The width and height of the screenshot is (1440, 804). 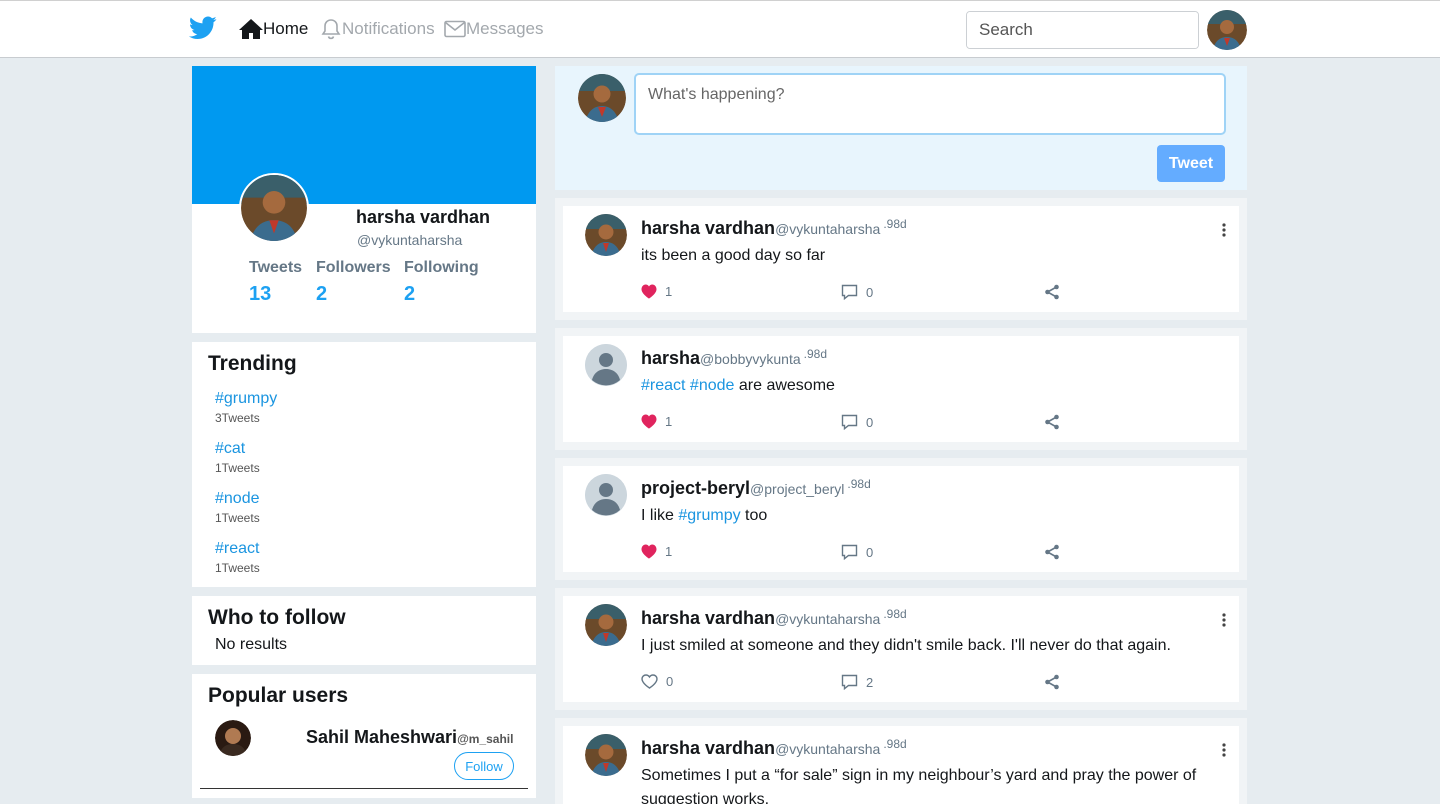 What do you see at coordinates (828, 619) in the screenshot?
I see `tweet-author-handle: @vykuntaharsha` at bounding box center [828, 619].